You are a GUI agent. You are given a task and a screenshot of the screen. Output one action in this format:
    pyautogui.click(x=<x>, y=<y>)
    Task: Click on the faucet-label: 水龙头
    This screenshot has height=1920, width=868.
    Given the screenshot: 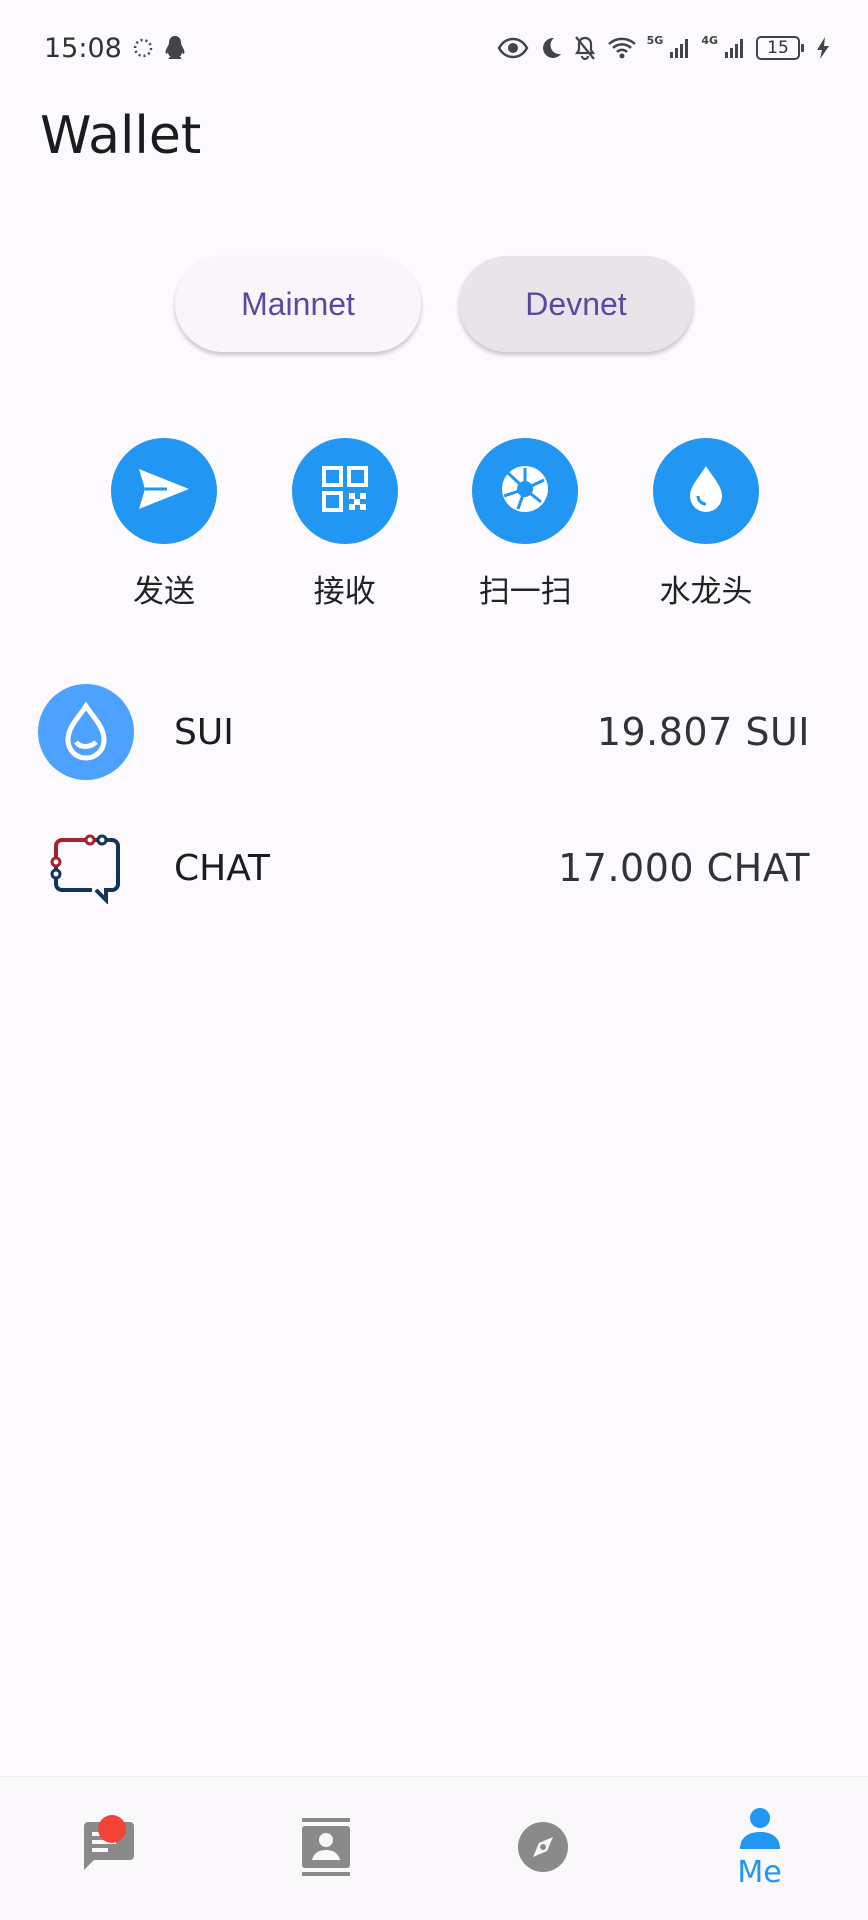 What is the action you would take?
    pyautogui.click(x=706, y=592)
    